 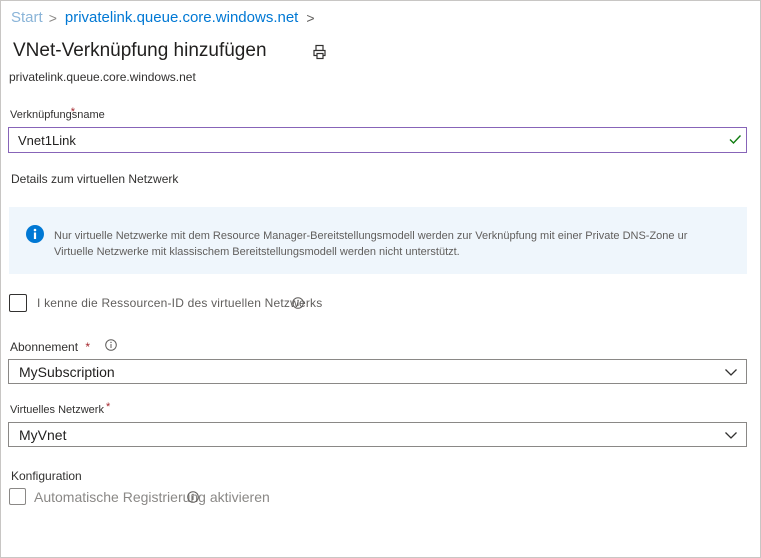 What do you see at coordinates (140, 50) in the screenshot?
I see `page-title: VNet-Verknüpfung hinzufügen` at bounding box center [140, 50].